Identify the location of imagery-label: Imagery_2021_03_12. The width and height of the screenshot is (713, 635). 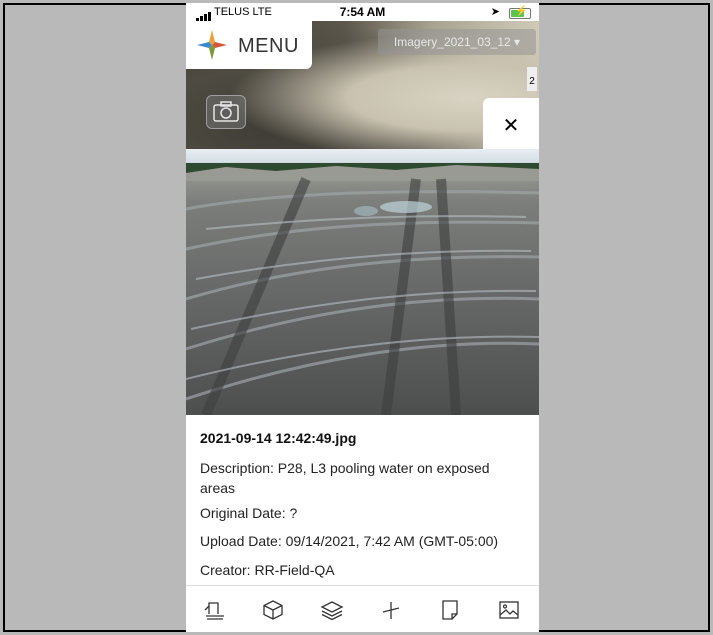
(452, 42).